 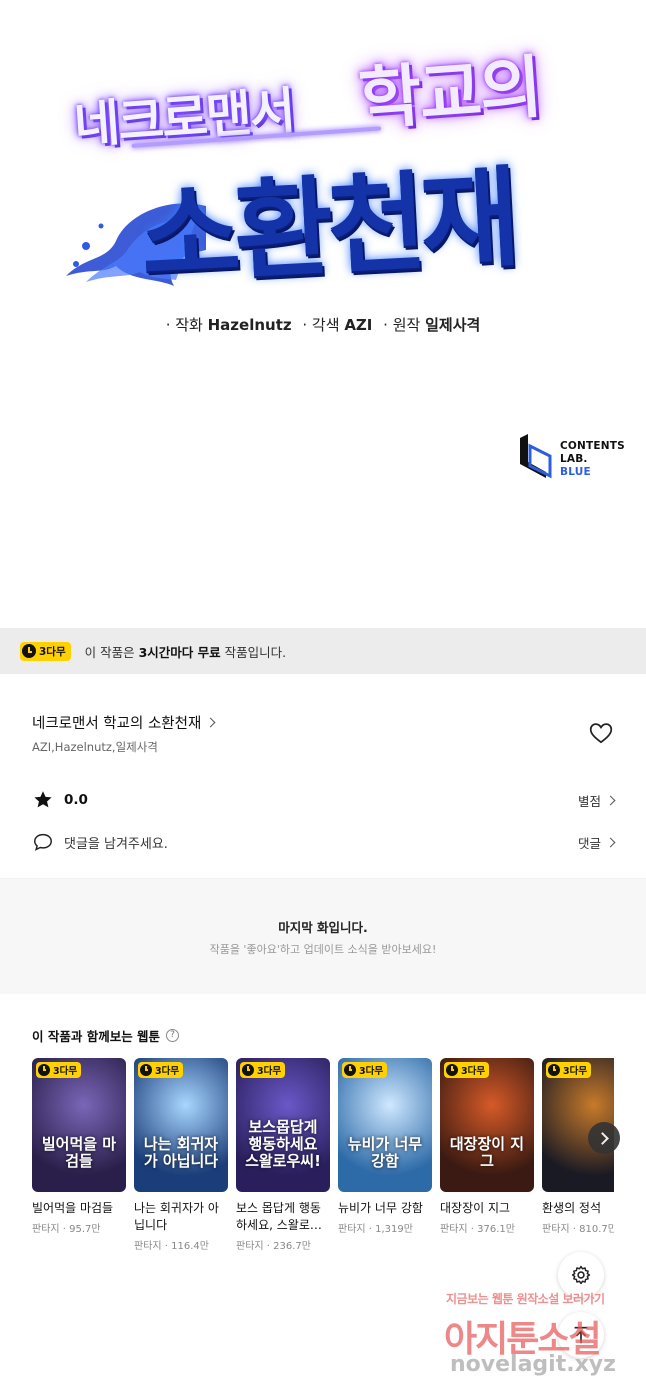 I want to click on comment-placeholder: 댓글을 남겨주세요., so click(x=116, y=844).